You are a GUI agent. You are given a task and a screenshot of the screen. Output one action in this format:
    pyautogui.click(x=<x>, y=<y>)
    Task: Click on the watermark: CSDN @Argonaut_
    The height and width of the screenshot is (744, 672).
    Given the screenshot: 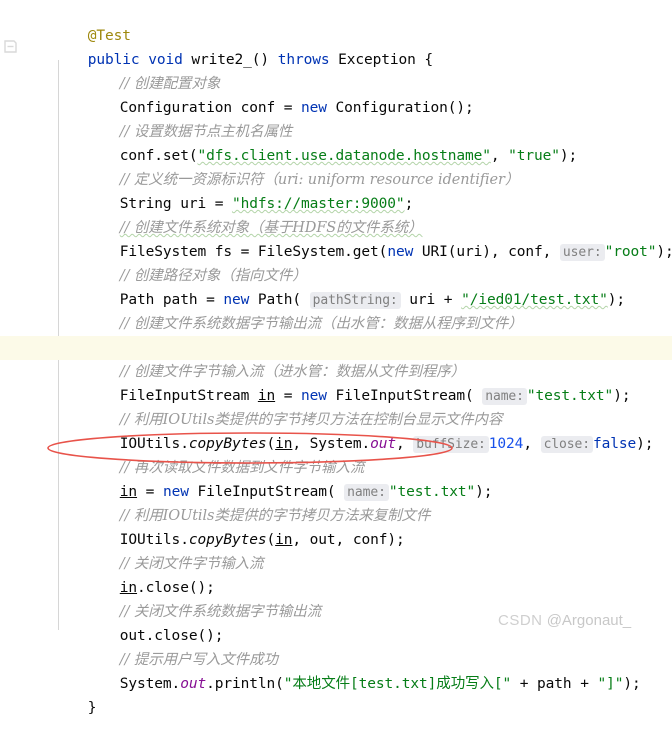 What is the action you would take?
    pyautogui.click(x=564, y=620)
    